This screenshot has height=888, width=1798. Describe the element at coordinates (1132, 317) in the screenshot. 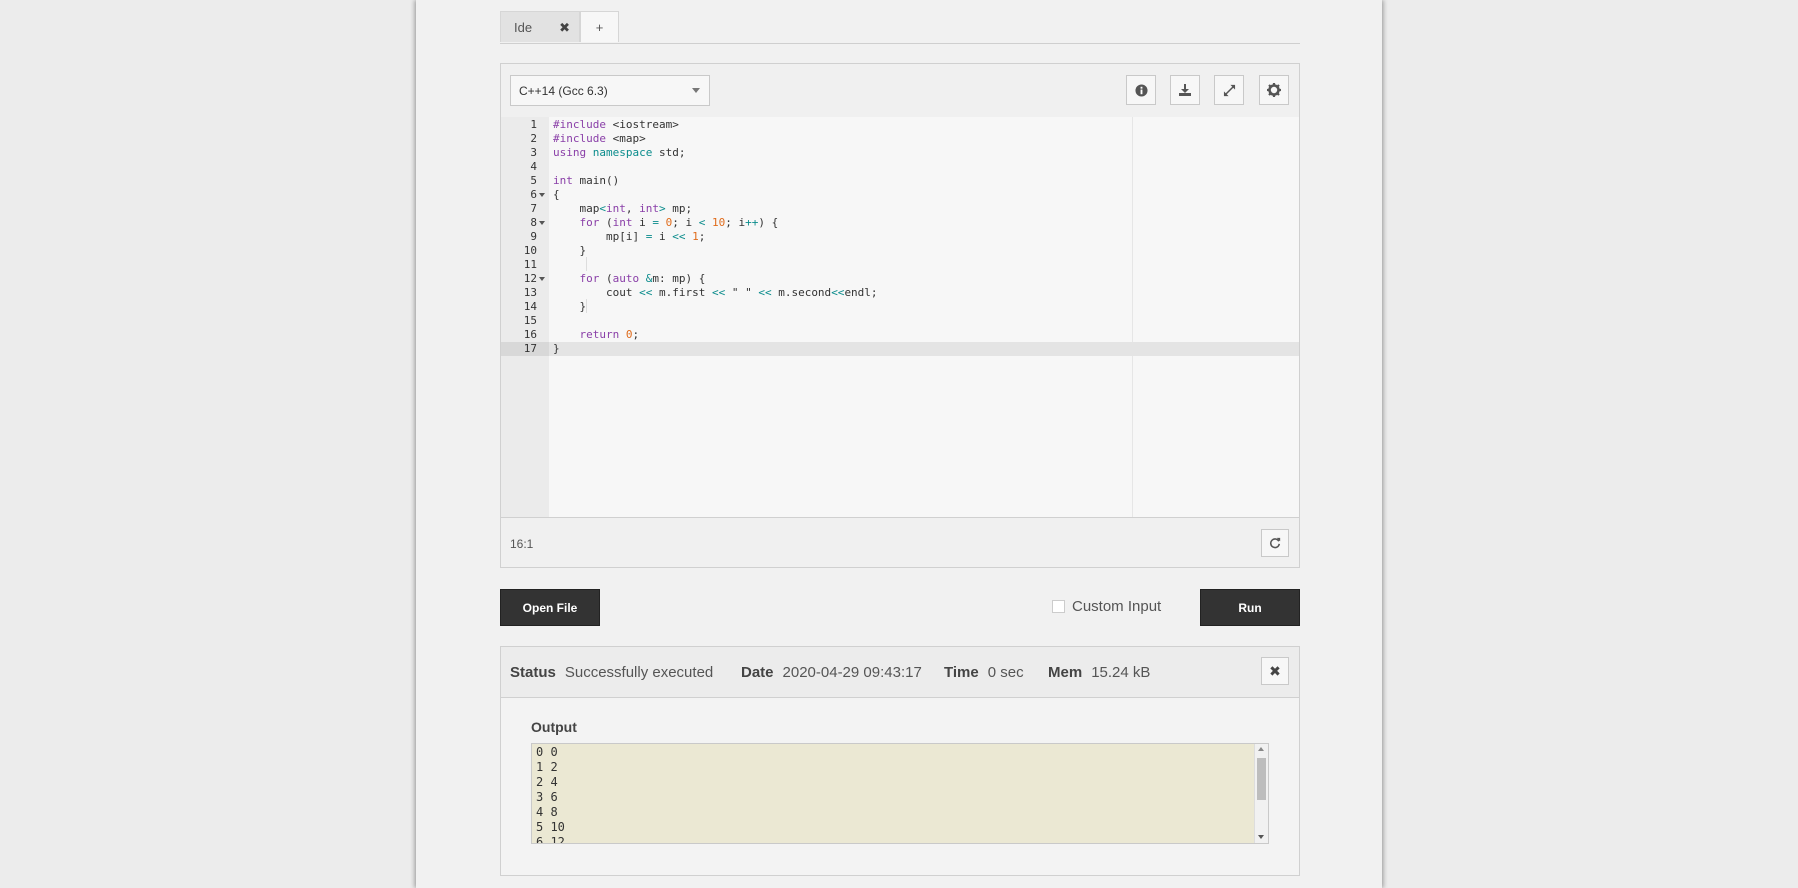

I see `print-margin` at that location.